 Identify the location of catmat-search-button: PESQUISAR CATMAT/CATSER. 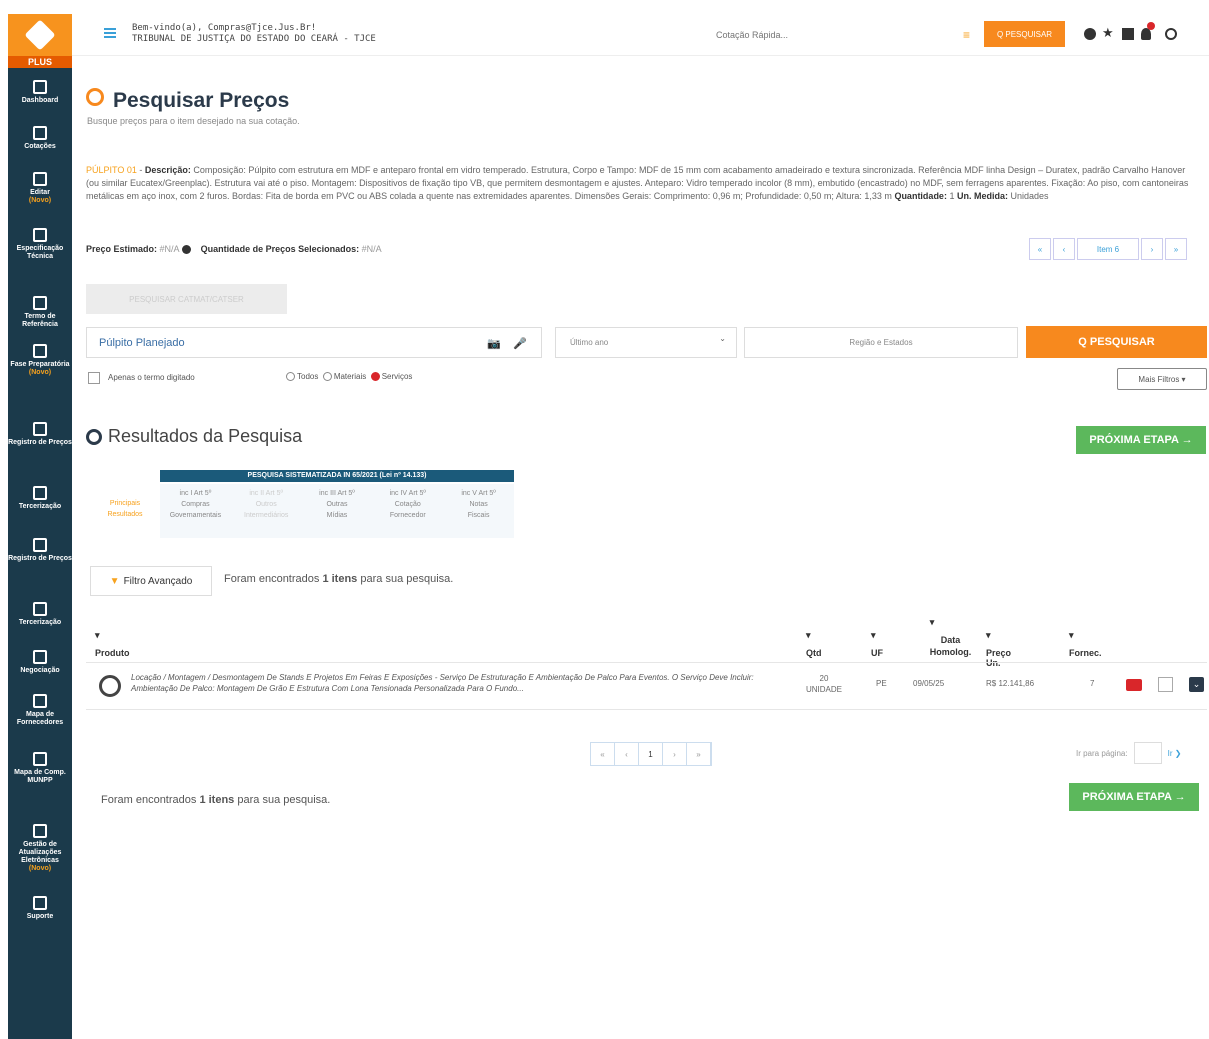
(186, 299).